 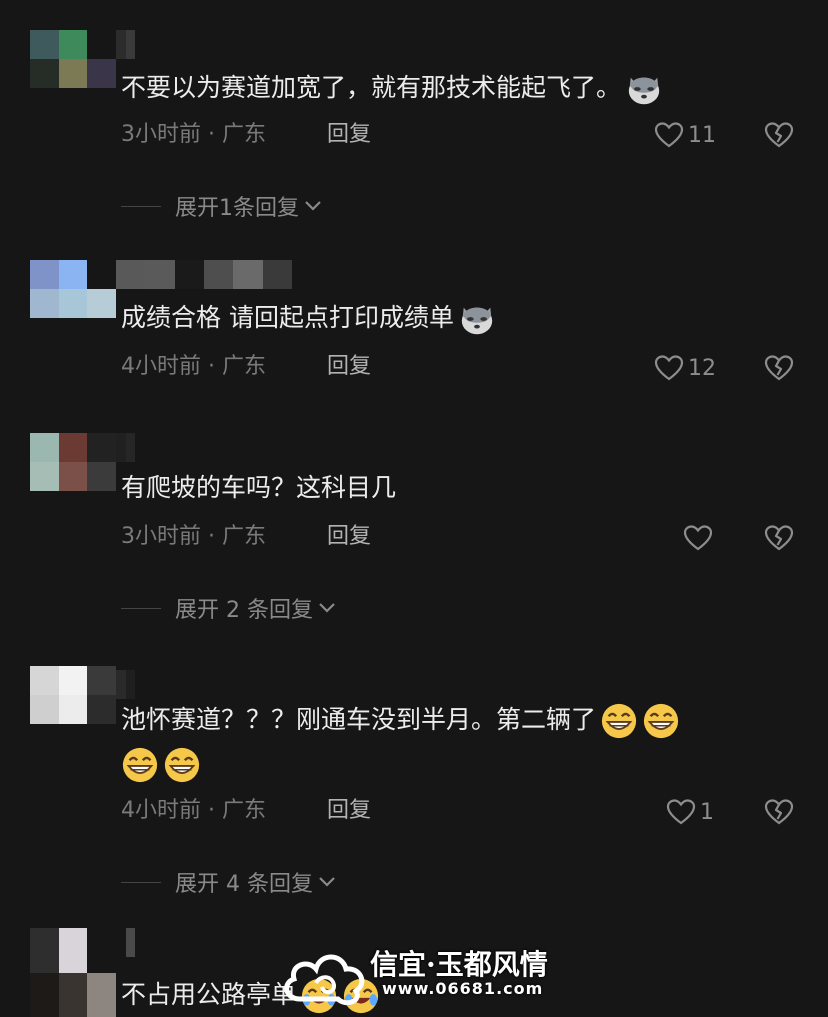 I want to click on comment-text: 成绩合格 请回起点打印成绩单, so click(x=461, y=318).